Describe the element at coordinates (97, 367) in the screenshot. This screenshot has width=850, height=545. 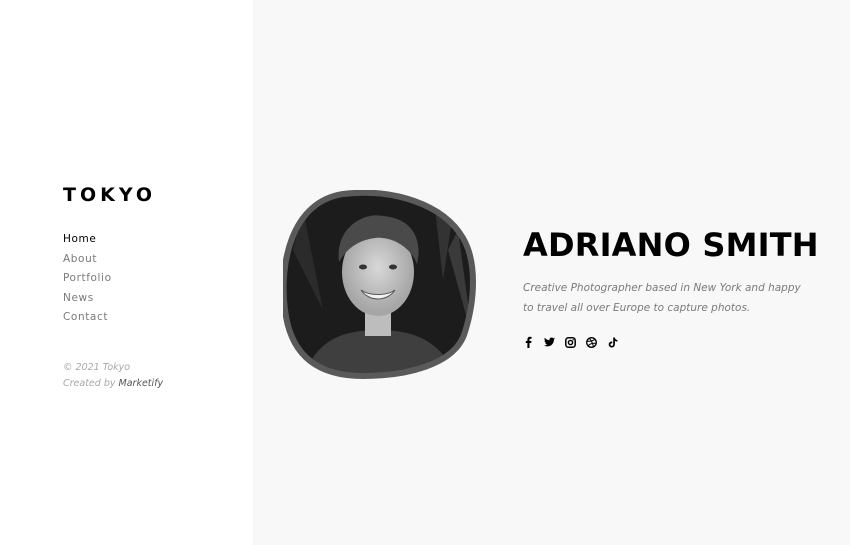
I see `copyright-text: © 2021 Tokyo` at that location.